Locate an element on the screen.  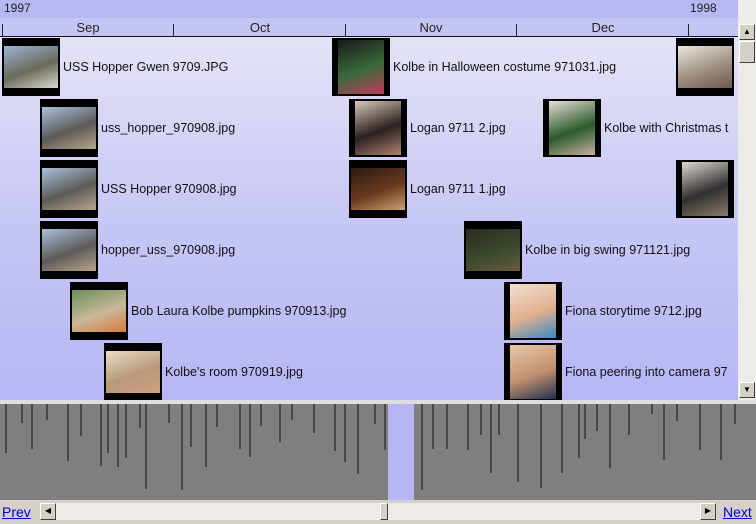
photo-item: Logan 9711 2.jpg is located at coordinates (427, 128).